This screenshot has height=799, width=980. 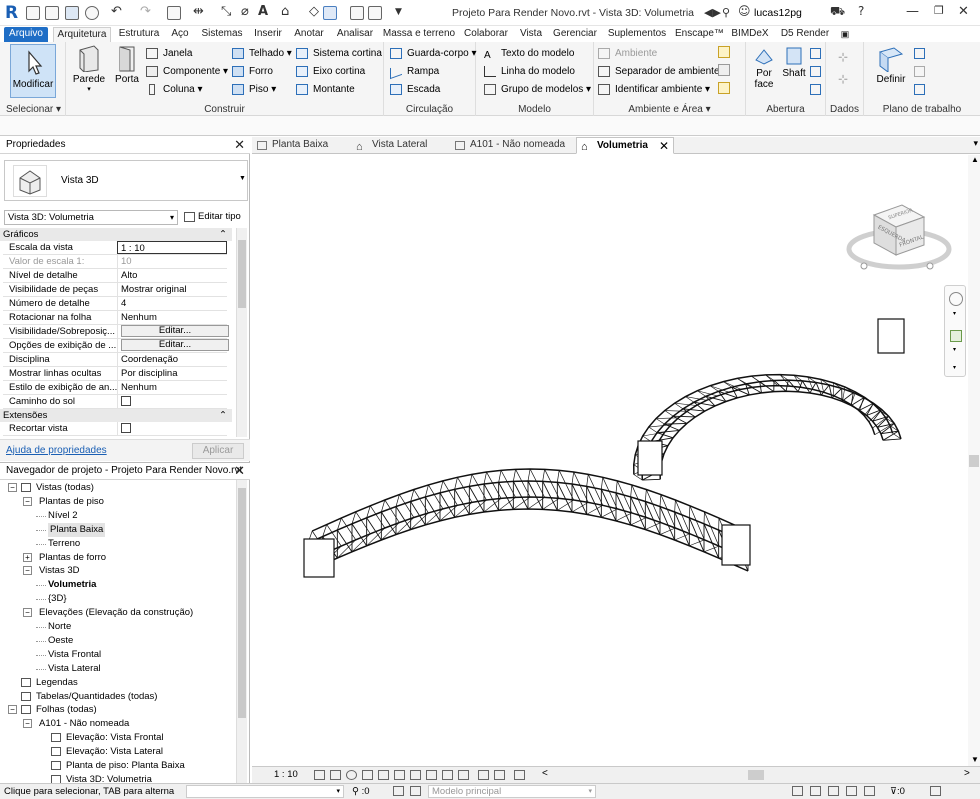 What do you see at coordinates (145, 11) in the screenshot?
I see `redo-icon: ↷` at bounding box center [145, 11].